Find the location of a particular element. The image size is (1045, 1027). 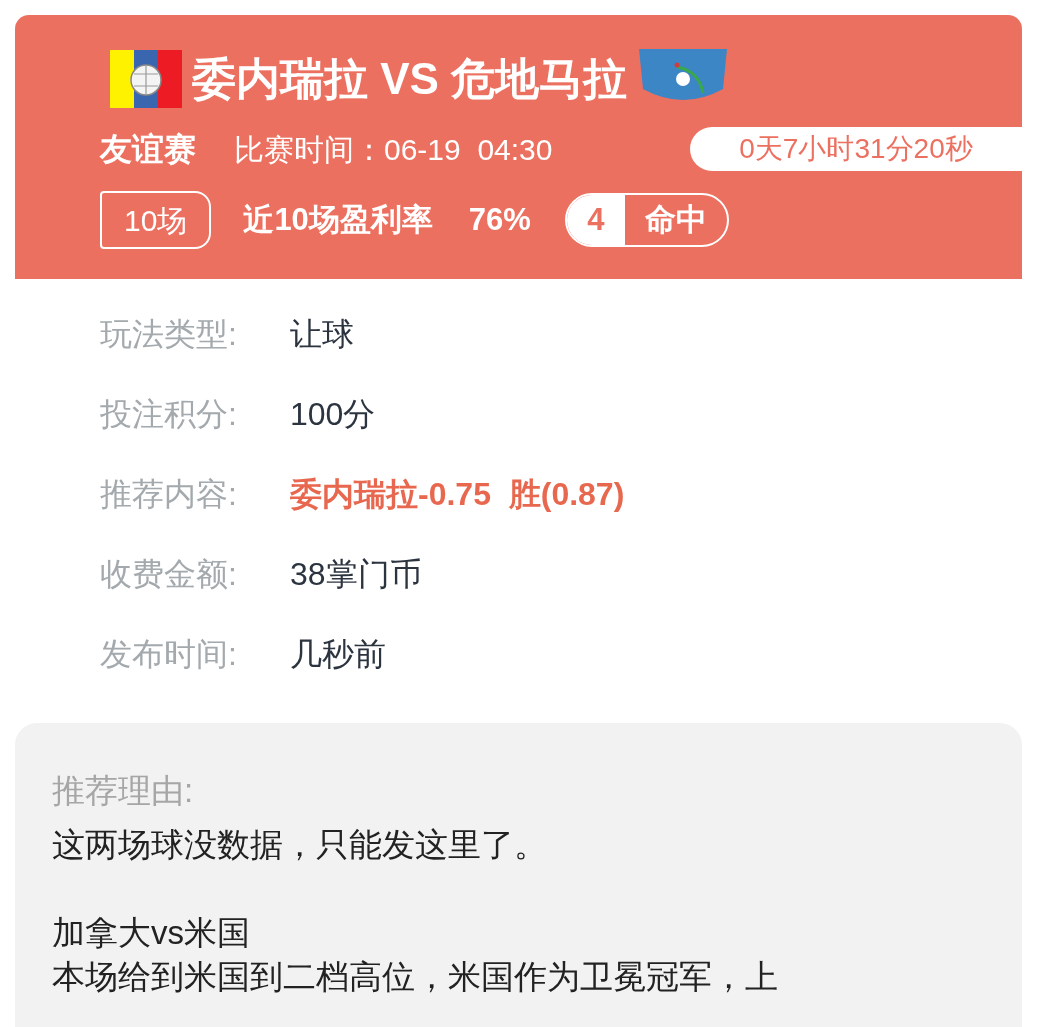

profit-rate-label: 近10场盈利率 is located at coordinates (338, 219).